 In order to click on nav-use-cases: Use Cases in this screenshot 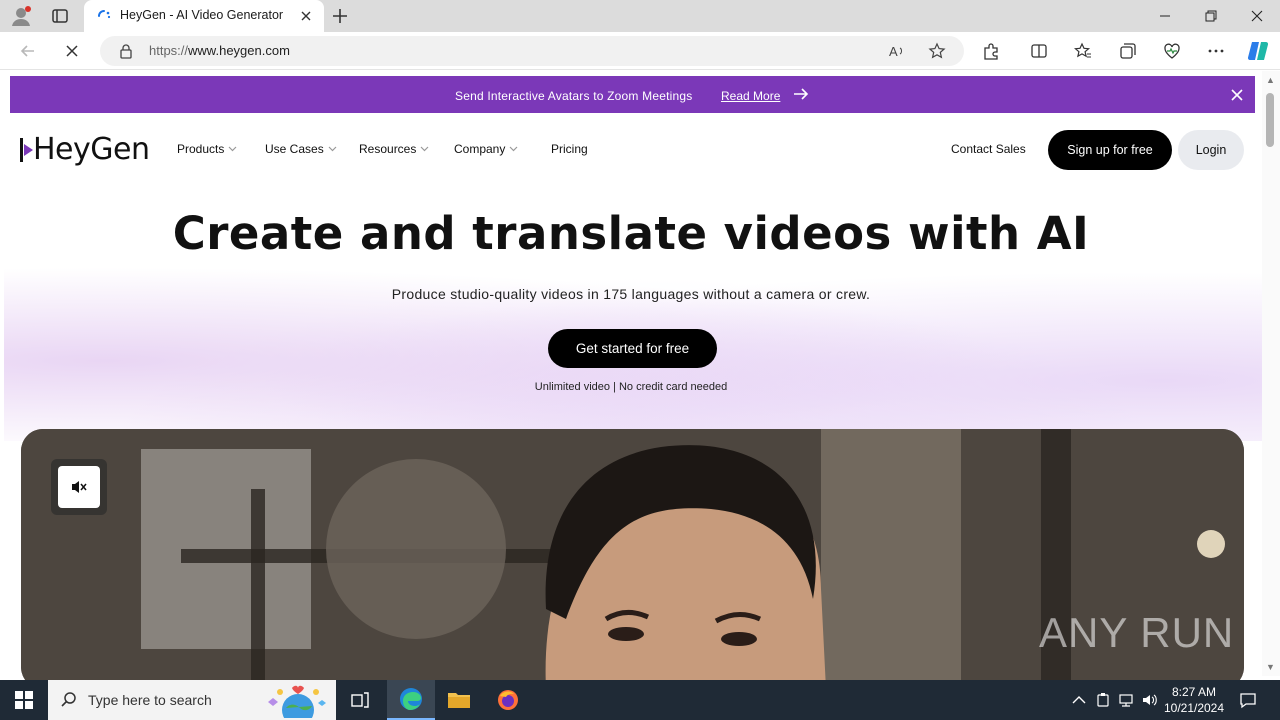, I will do `click(301, 149)`.